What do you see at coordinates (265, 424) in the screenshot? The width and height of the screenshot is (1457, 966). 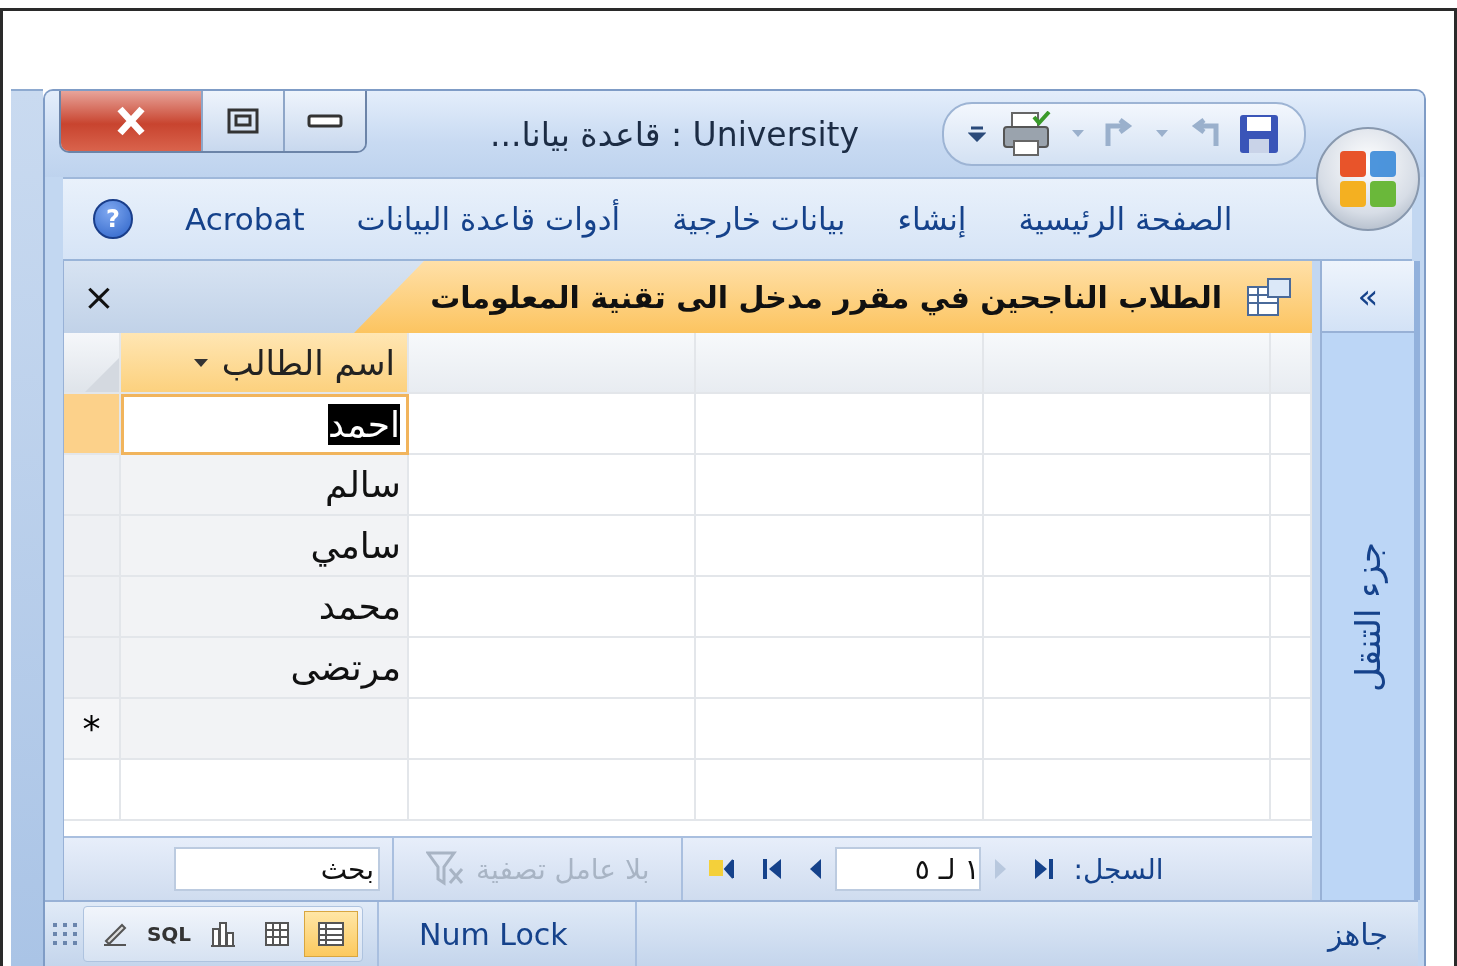 I see `table-cell: احمد` at bounding box center [265, 424].